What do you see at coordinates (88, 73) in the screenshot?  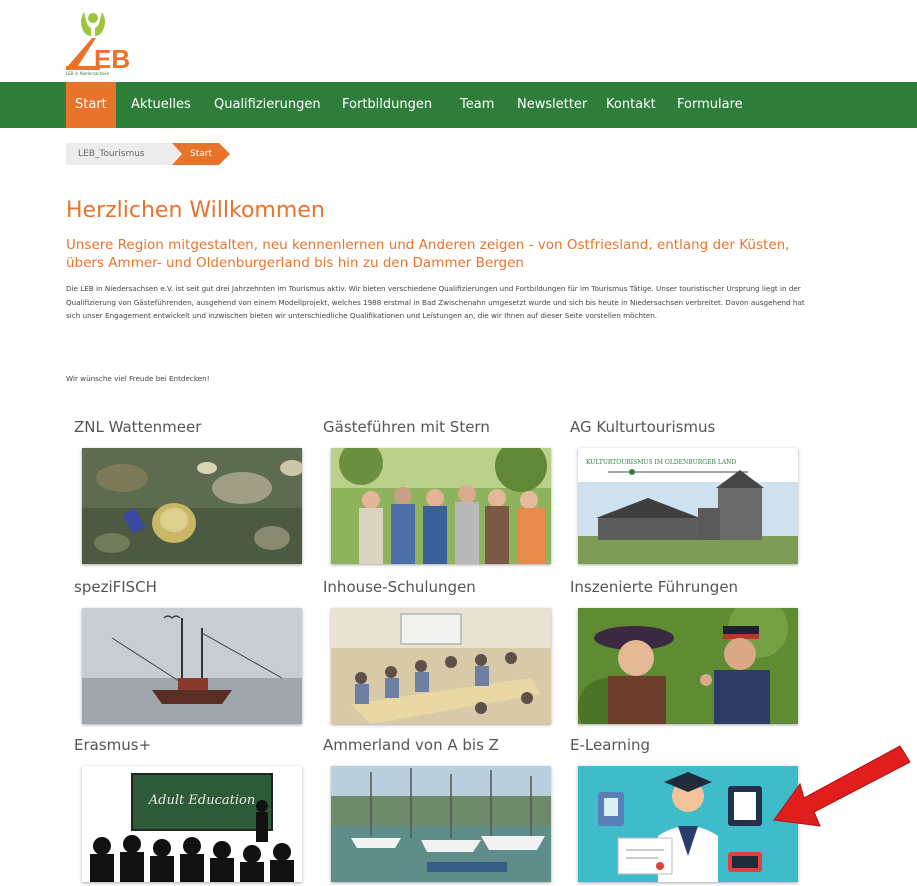 I see `logo-small-text: LEB in Niedersachsen` at bounding box center [88, 73].